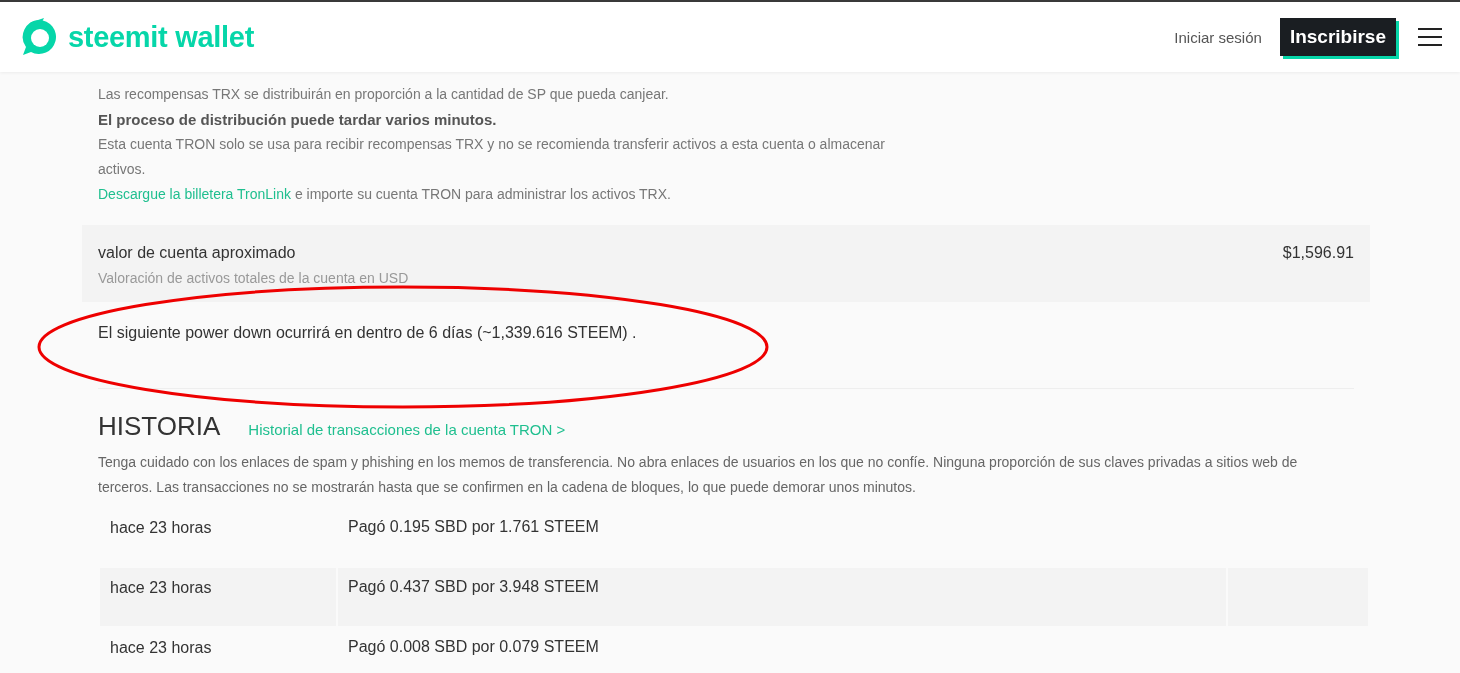 The width and height of the screenshot is (1460, 673). I want to click on transaction-cell: Pagó 0.437 SBD por 3.948 STEEM, so click(782, 597).